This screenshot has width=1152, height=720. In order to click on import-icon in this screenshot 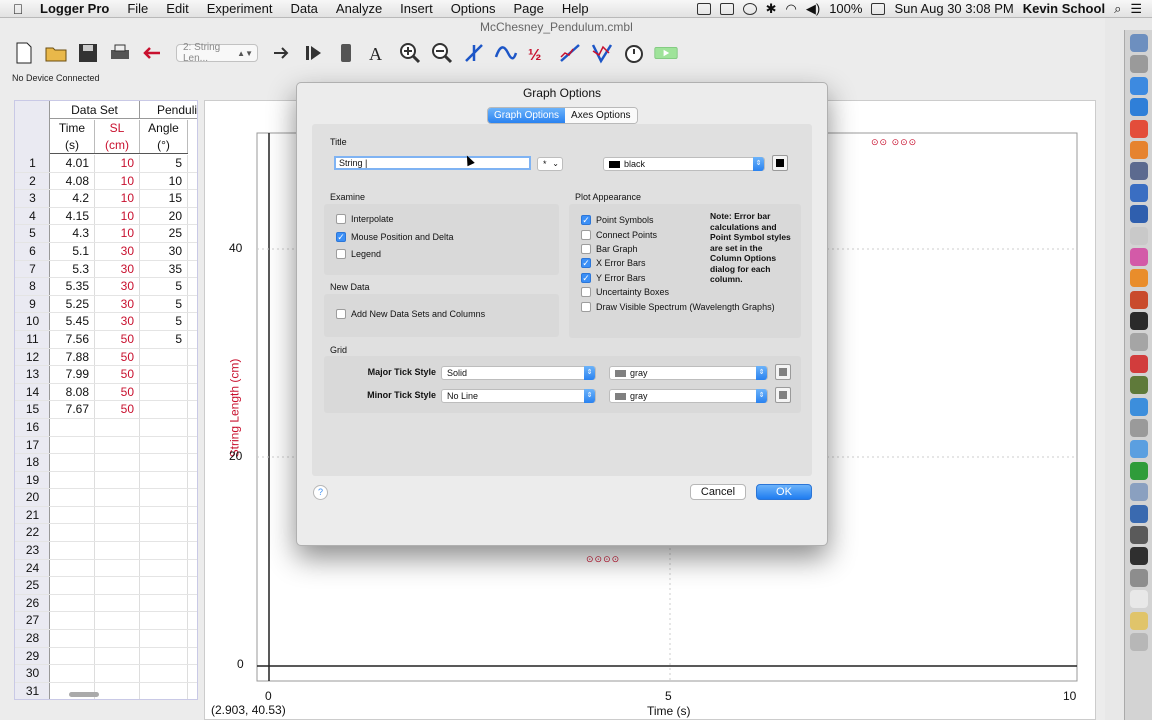, I will do `click(152, 53)`.